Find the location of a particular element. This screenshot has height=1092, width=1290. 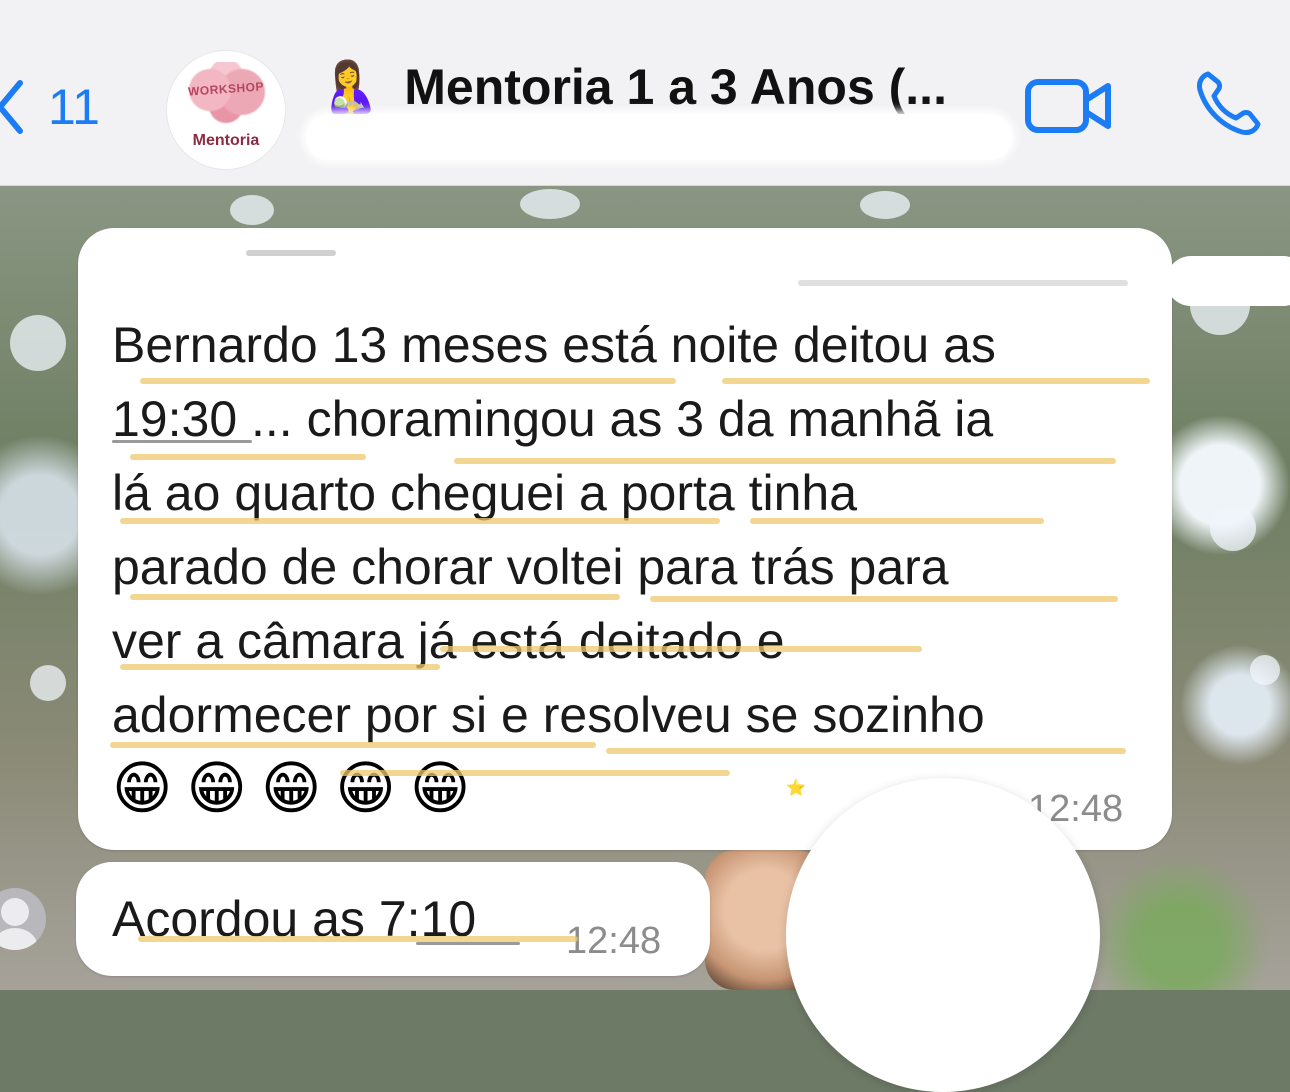

message-line: parado de chorar voltei para trás para is located at coordinates (530, 567).